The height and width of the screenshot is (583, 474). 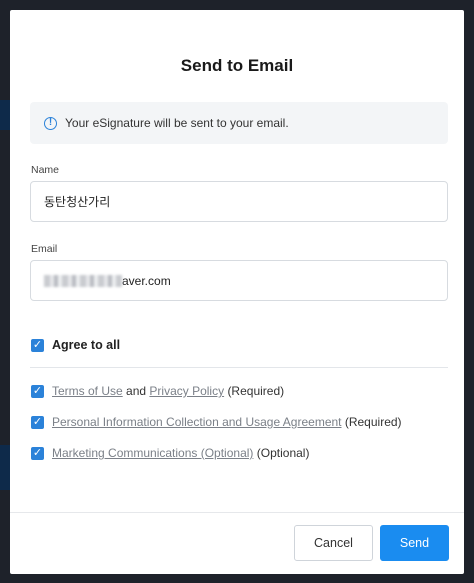 I want to click on terms-of-use-link: Terms of Use, so click(x=87, y=391).